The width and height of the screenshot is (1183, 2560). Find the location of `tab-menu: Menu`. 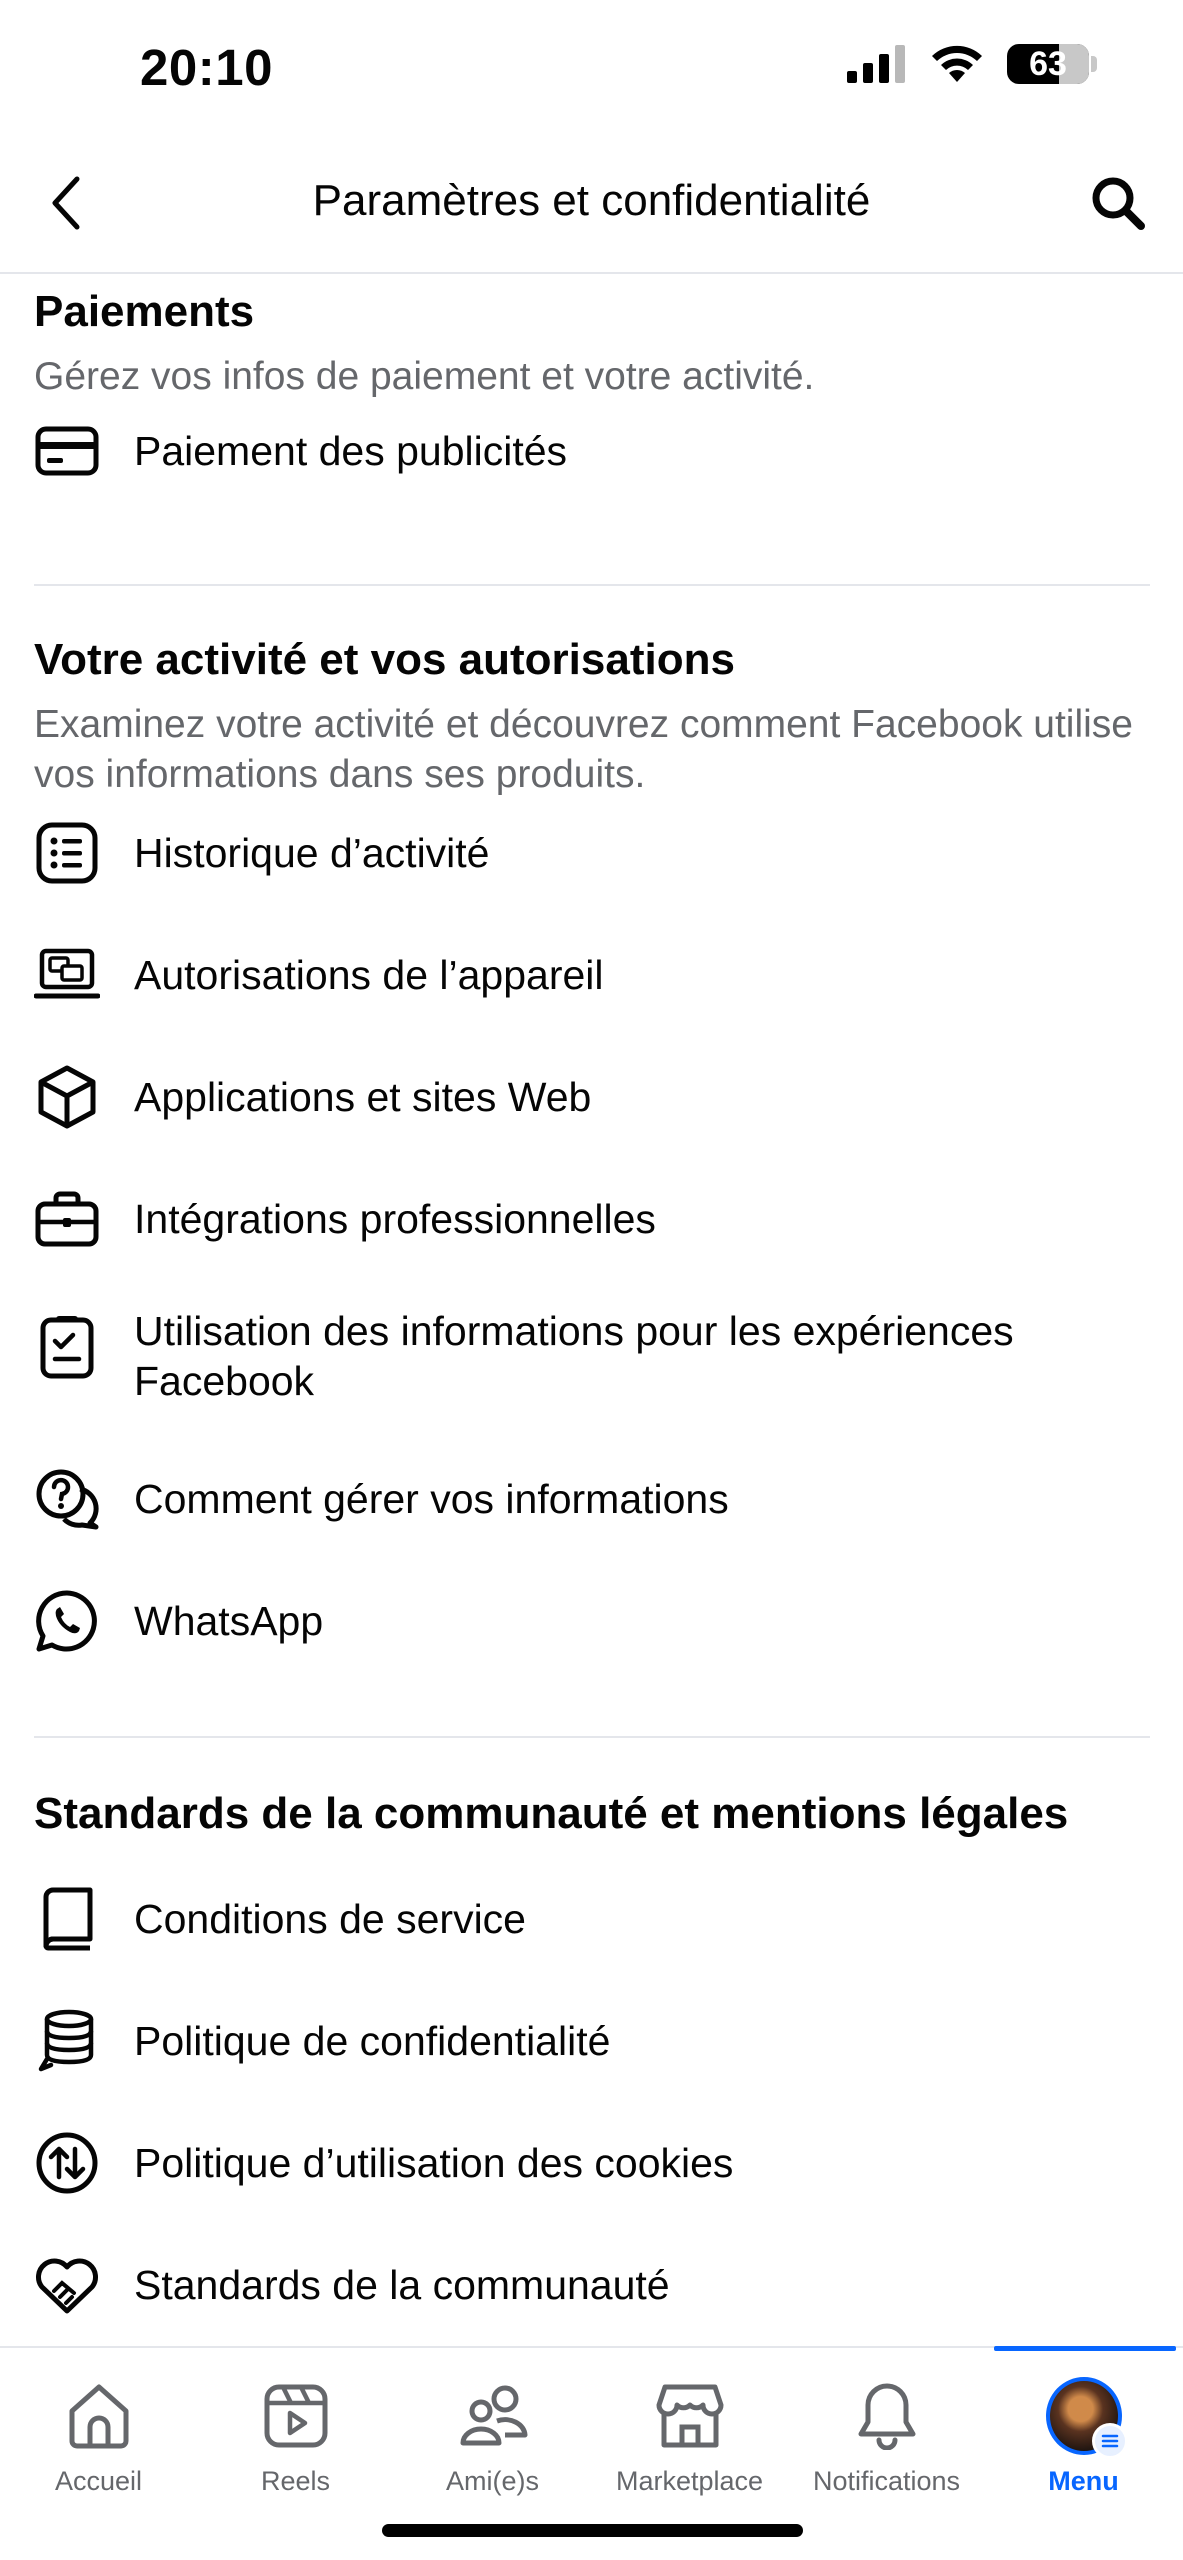

tab-menu: Menu is located at coordinates (1083, 2438).